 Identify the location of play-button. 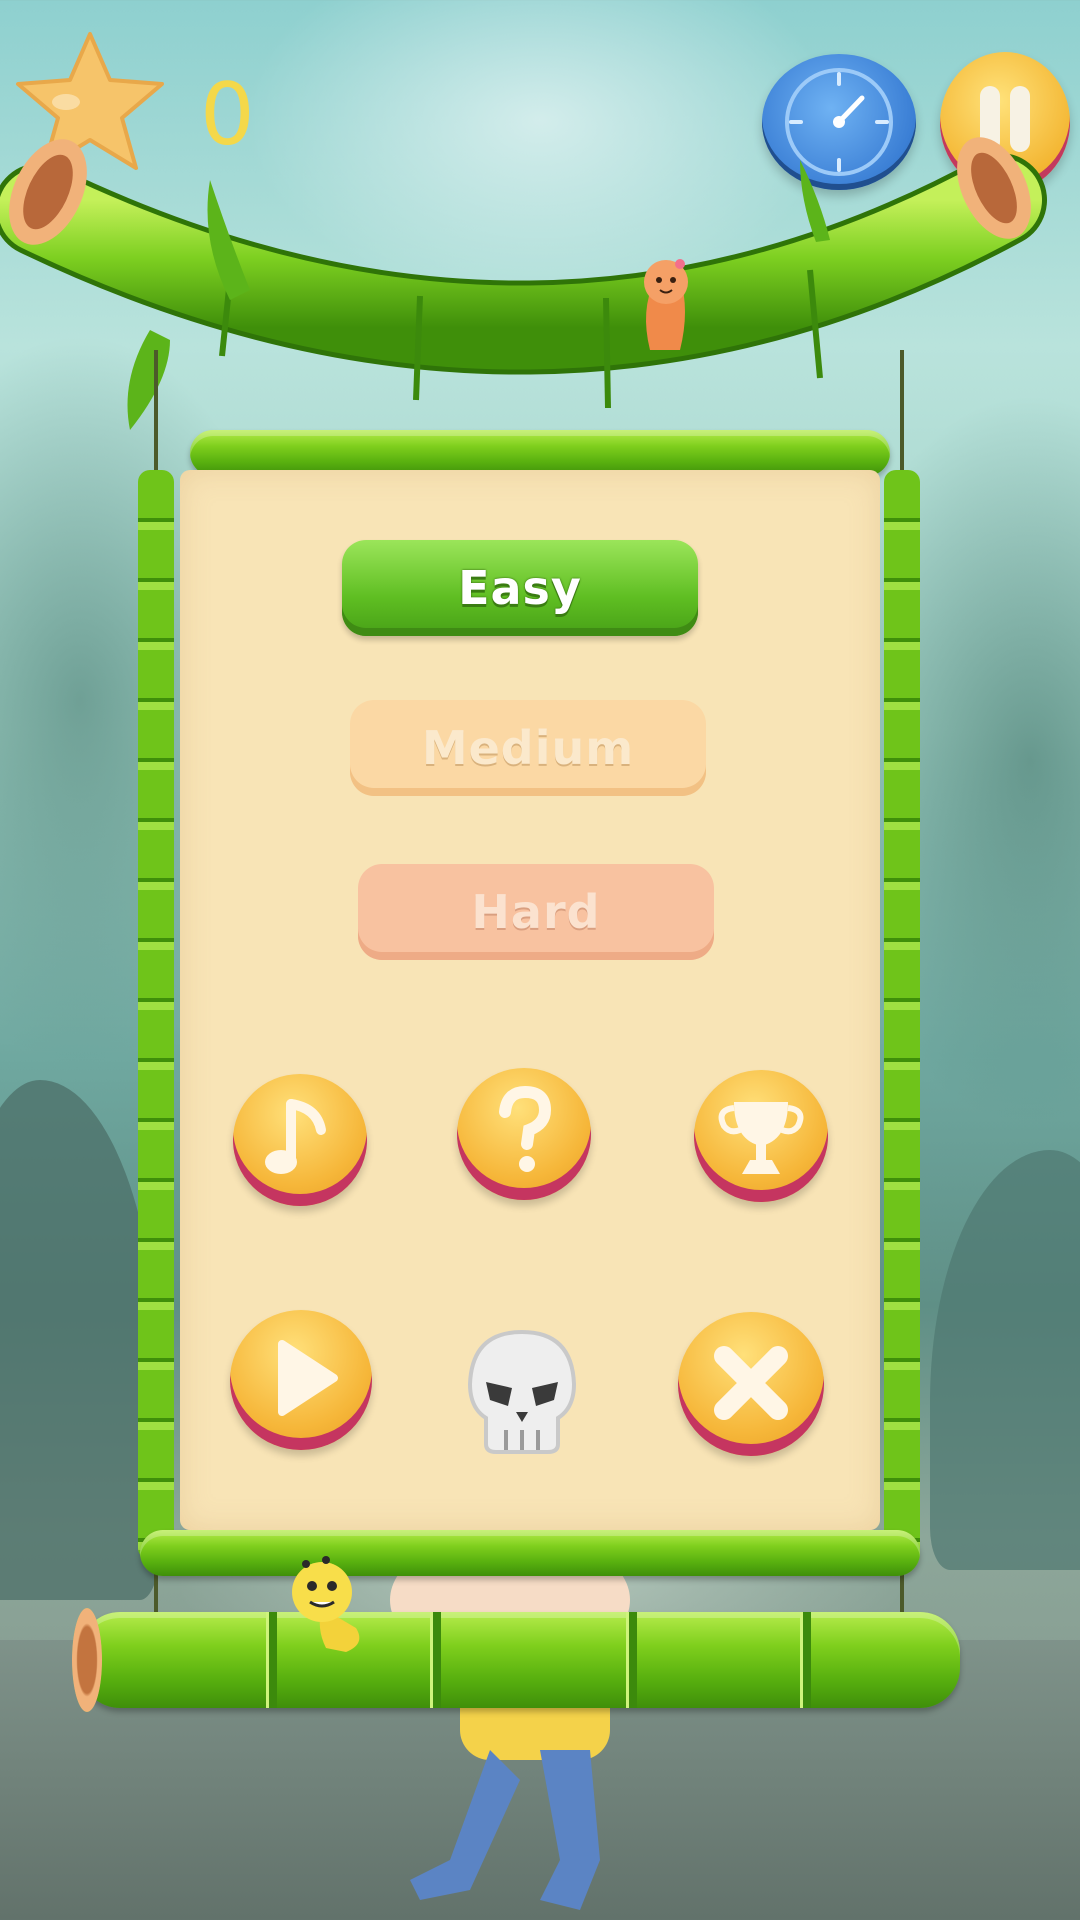
(301, 1380).